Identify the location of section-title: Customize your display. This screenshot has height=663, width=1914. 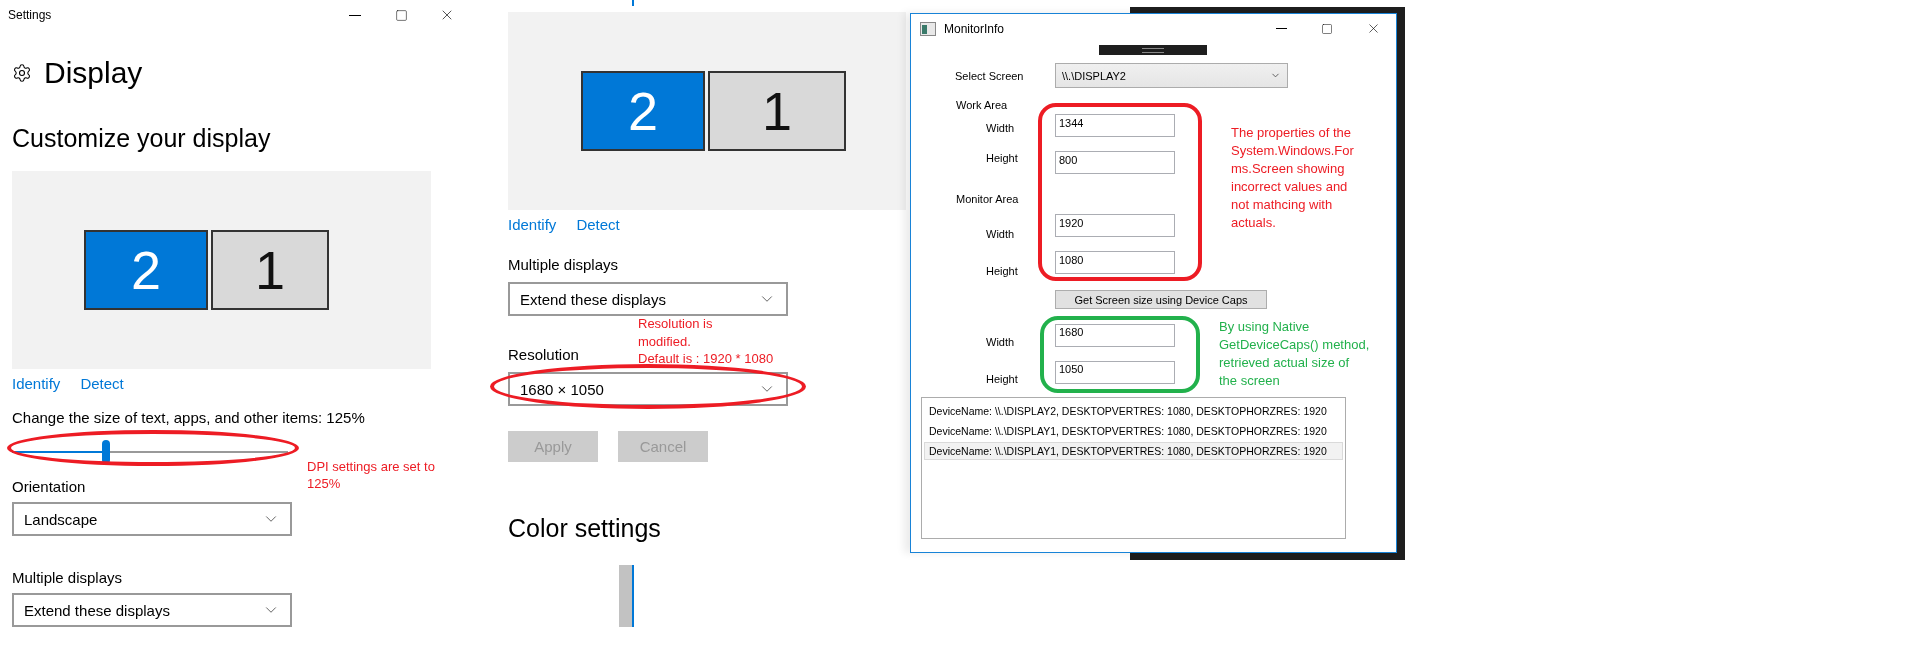
(141, 138).